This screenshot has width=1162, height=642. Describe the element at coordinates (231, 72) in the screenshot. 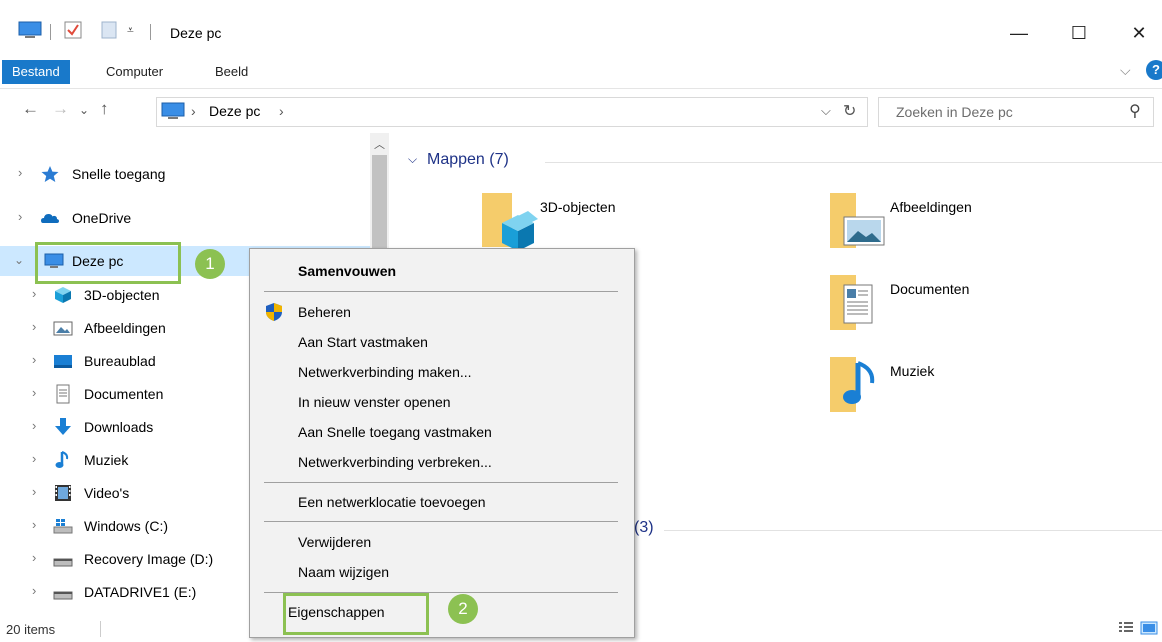

I see `tab-beeld: Beeld` at that location.